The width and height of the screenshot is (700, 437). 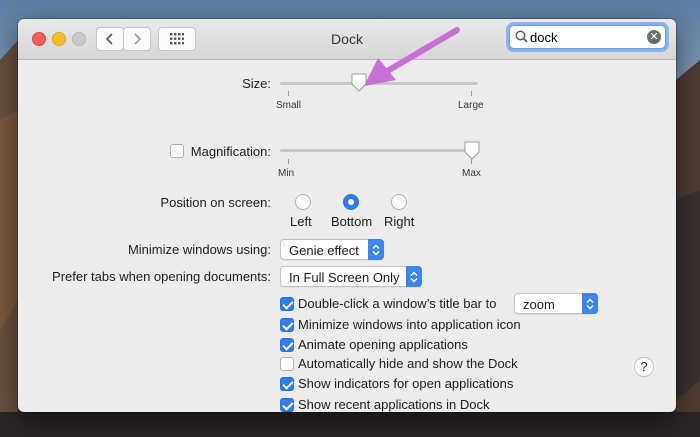 What do you see at coordinates (556, 303) in the screenshot?
I see `double-click-action-popup: zoom` at bounding box center [556, 303].